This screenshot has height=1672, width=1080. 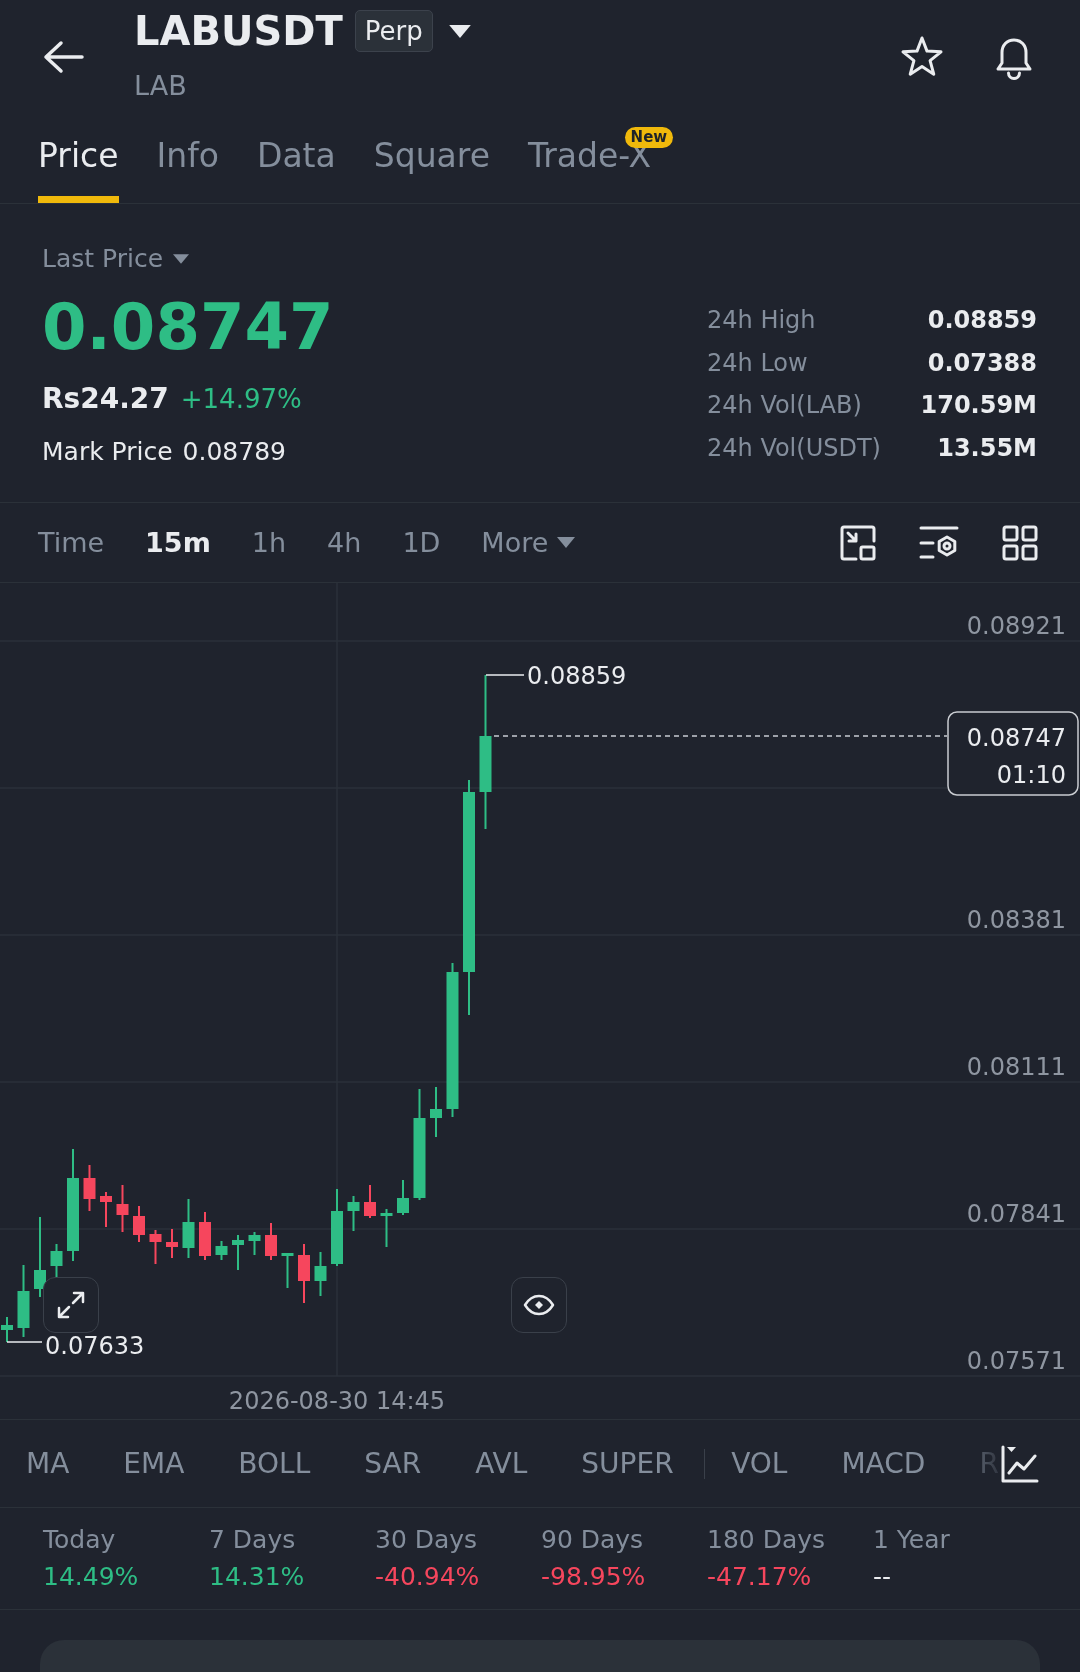 What do you see at coordinates (79, 1540) in the screenshot?
I see `period-label: Today` at bounding box center [79, 1540].